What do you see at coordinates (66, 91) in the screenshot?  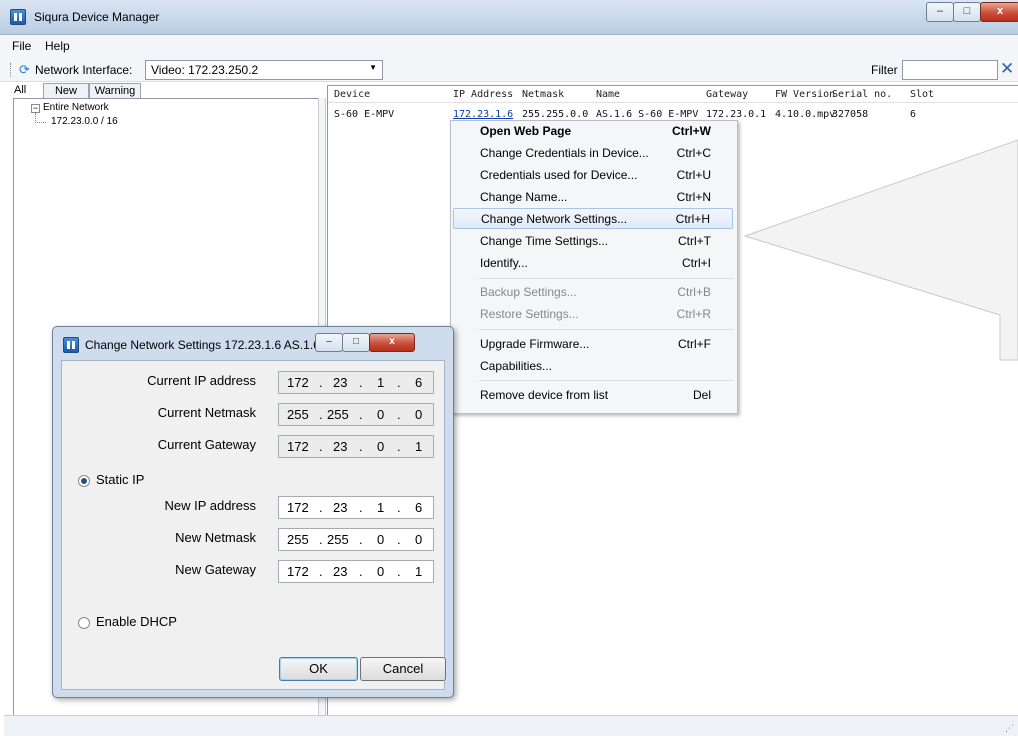 I see `tab-new: New` at bounding box center [66, 91].